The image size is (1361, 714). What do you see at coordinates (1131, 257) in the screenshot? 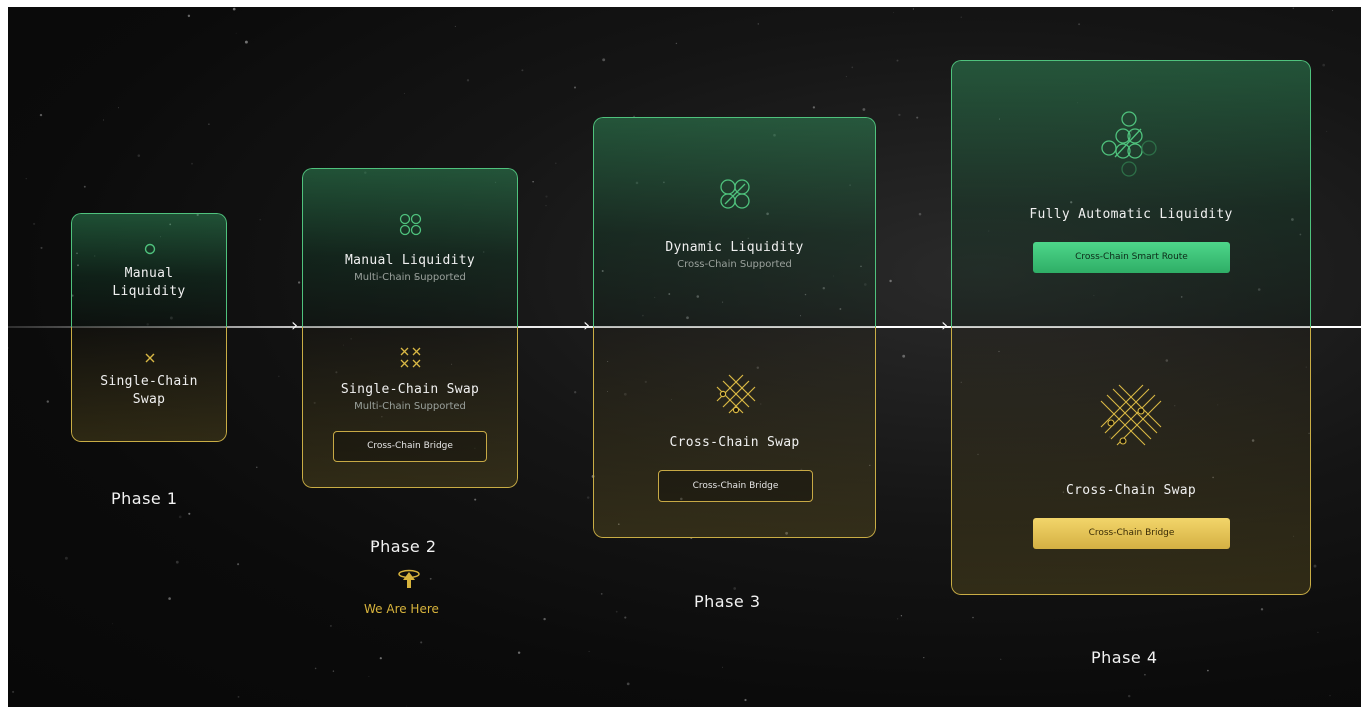
I see `cross-chain-smart-route-button: Cross-Chain Smart Route` at bounding box center [1131, 257].